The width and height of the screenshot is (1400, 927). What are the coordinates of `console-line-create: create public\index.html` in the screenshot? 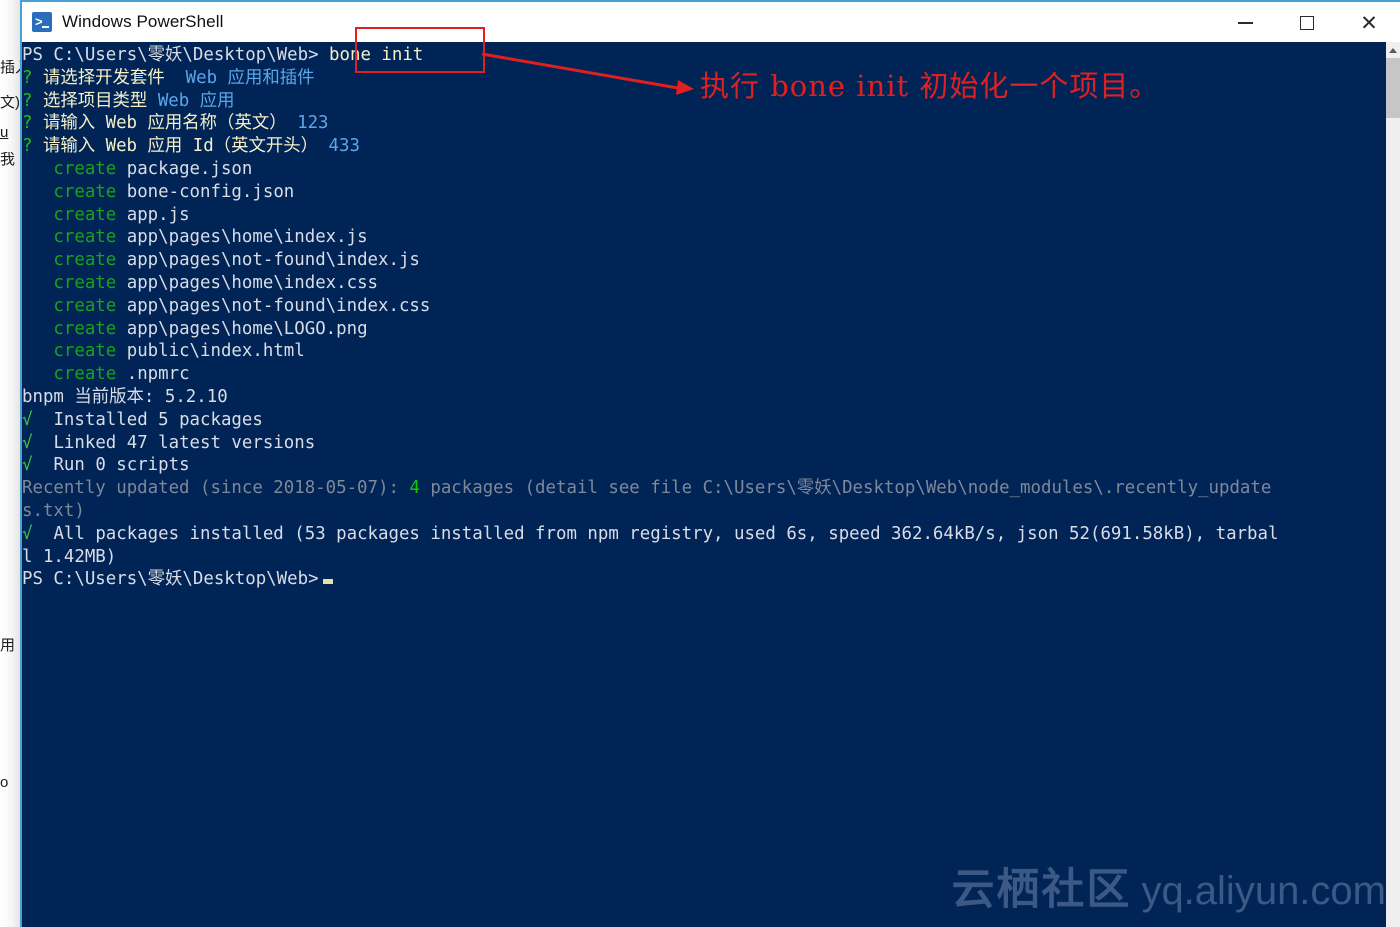 It's located at (711, 351).